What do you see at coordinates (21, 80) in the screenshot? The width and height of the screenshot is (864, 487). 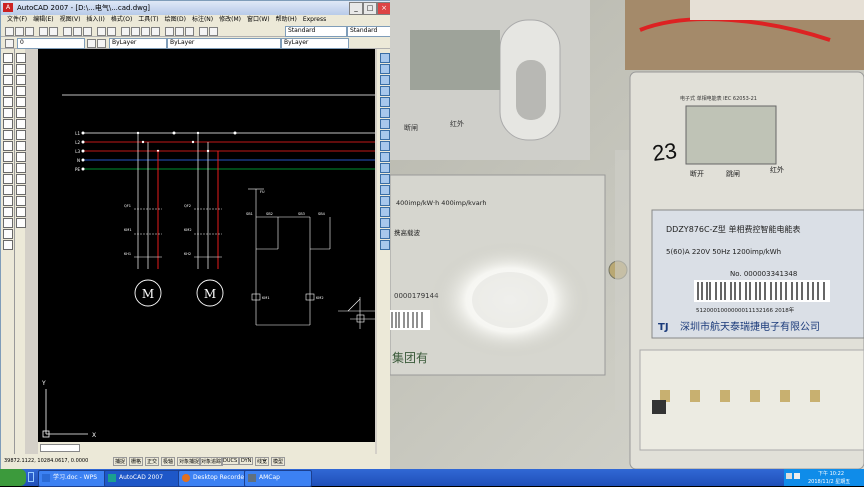 I see `mirror-icon` at bounding box center [21, 80].